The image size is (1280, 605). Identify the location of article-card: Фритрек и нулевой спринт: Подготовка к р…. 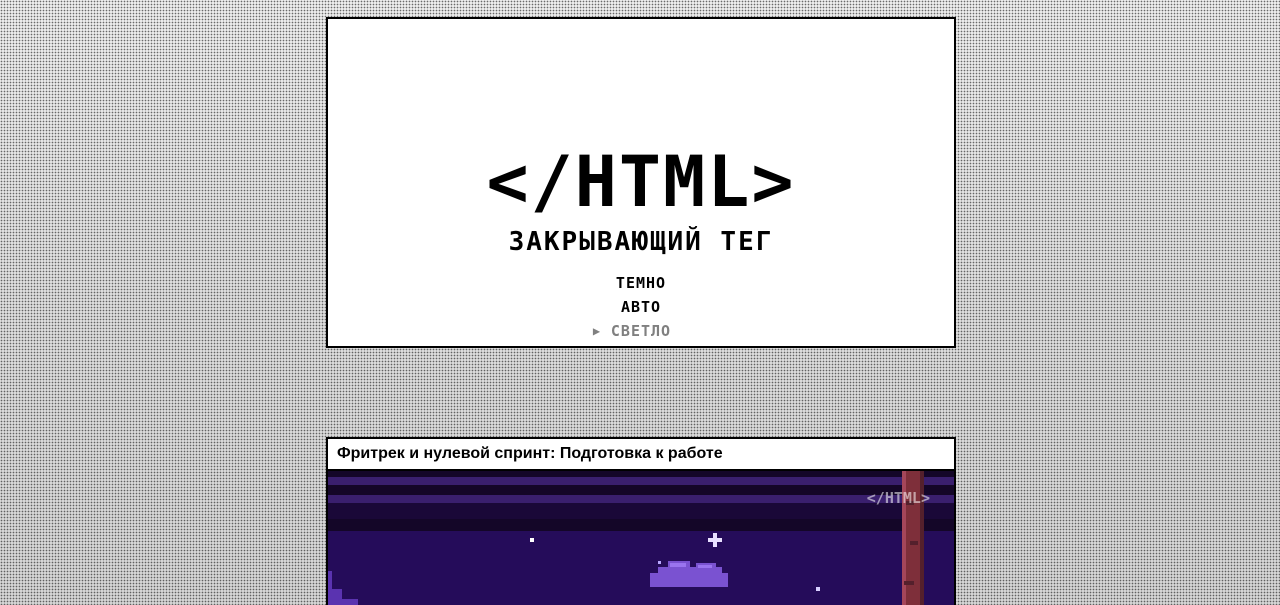
(641, 521).